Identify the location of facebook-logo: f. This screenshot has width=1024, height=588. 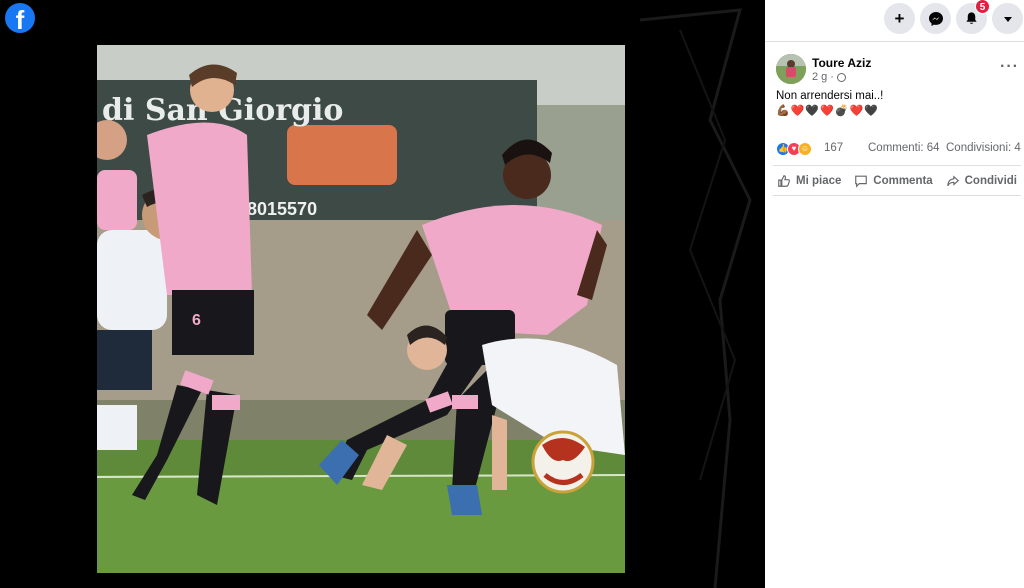
(20, 18).